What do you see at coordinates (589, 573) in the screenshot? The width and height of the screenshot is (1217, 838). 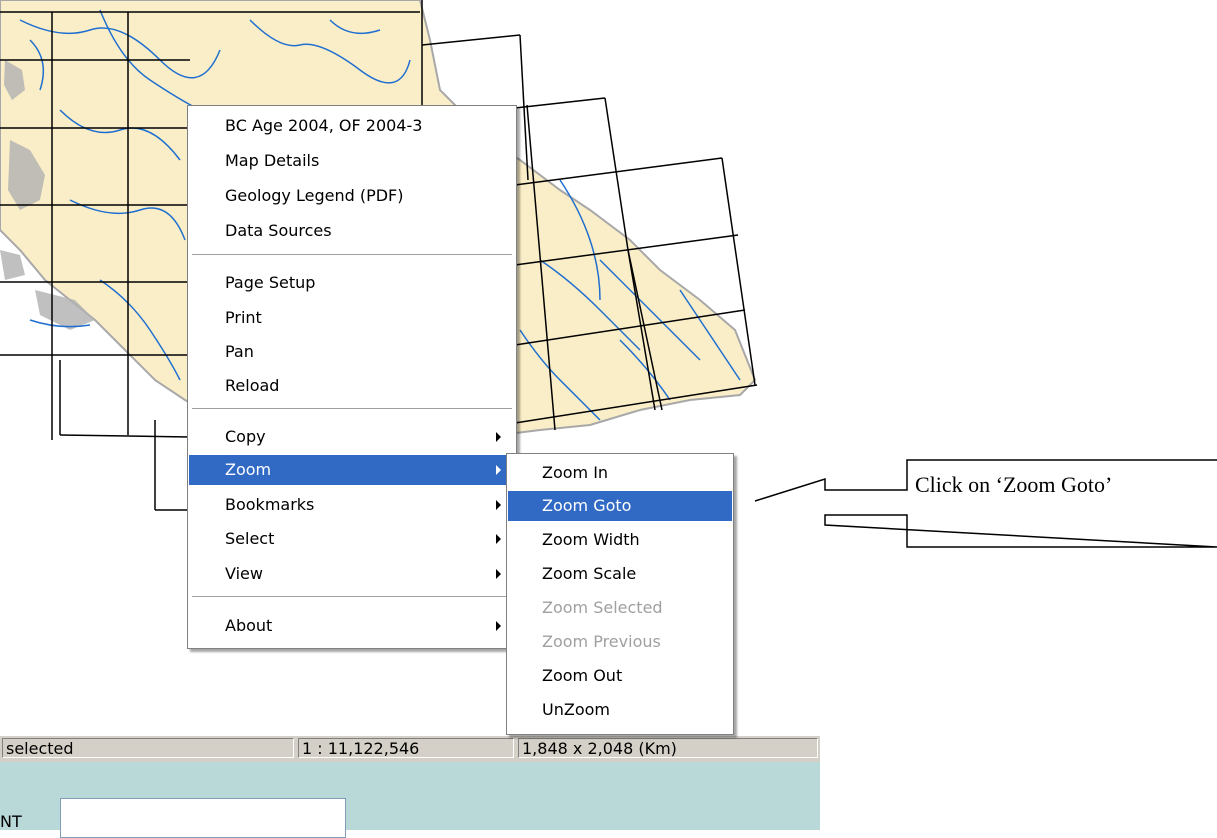 I see `menu-item-label: Zoom Scale` at bounding box center [589, 573].